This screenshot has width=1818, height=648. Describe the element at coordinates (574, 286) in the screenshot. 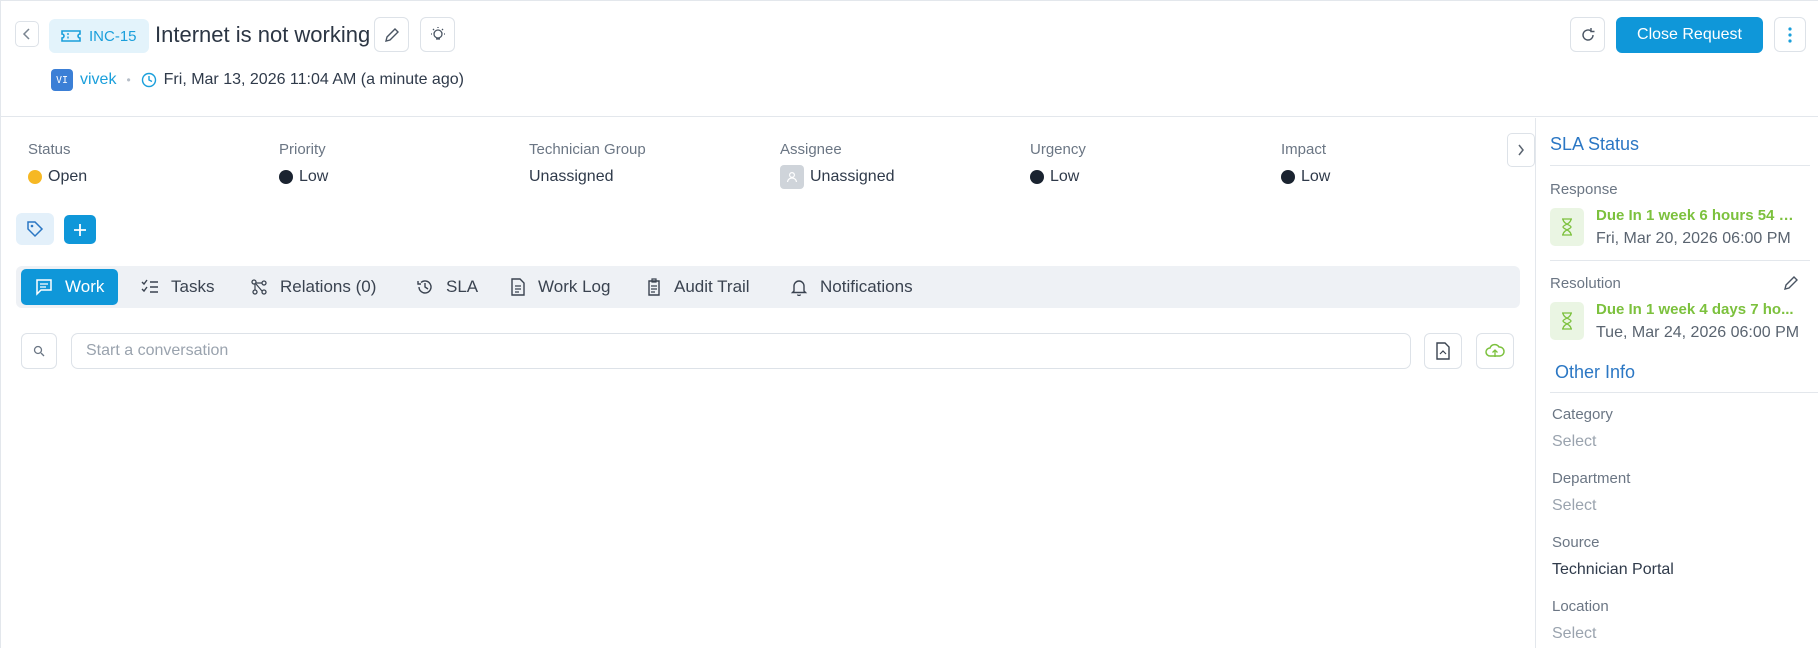

I see `tab-label: Work Log` at that location.